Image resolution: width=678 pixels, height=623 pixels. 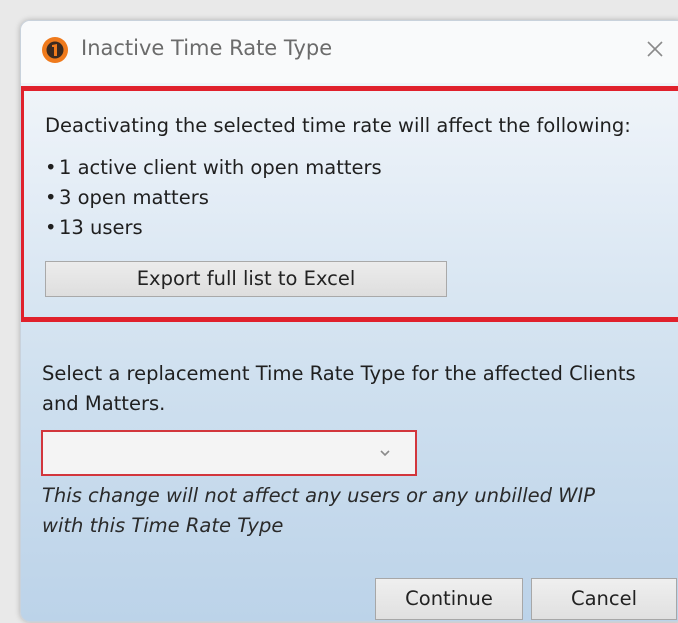 What do you see at coordinates (246, 279) in the screenshot?
I see `export-to-excel-button: Export full list to Excel` at bounding box center [246, 279].